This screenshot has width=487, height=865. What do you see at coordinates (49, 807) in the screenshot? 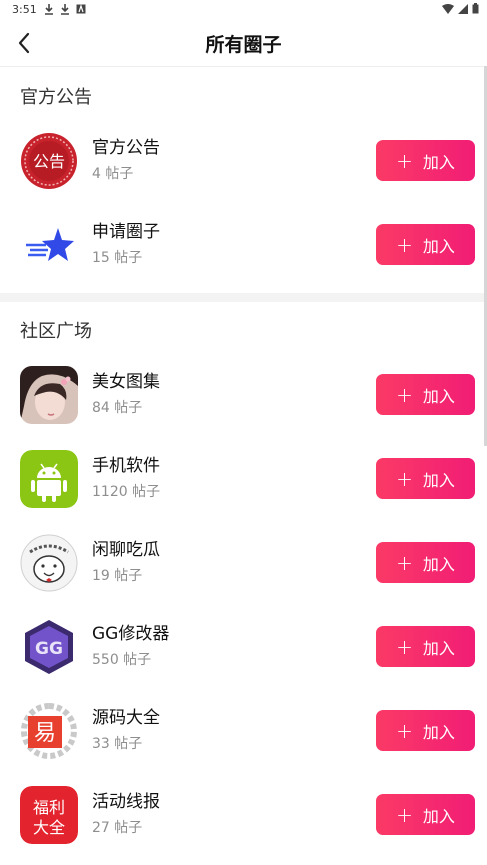
I see `welfare-text: 福利` at bounding box center [49, 807].